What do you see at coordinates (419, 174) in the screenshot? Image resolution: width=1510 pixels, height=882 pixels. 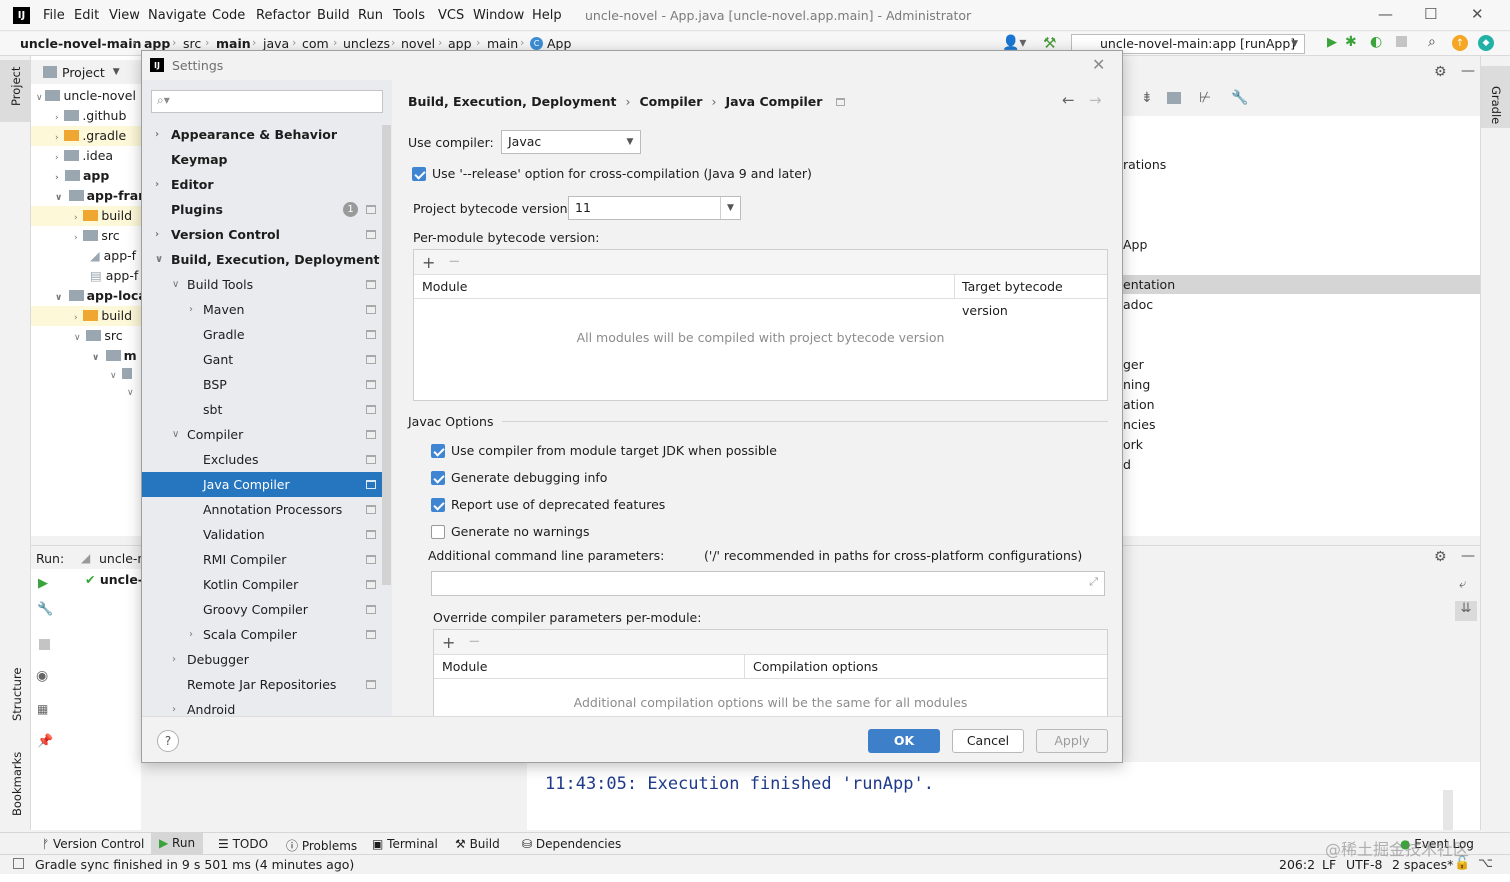 I see `release-option-checkbox` at bounding box center [419, 174].